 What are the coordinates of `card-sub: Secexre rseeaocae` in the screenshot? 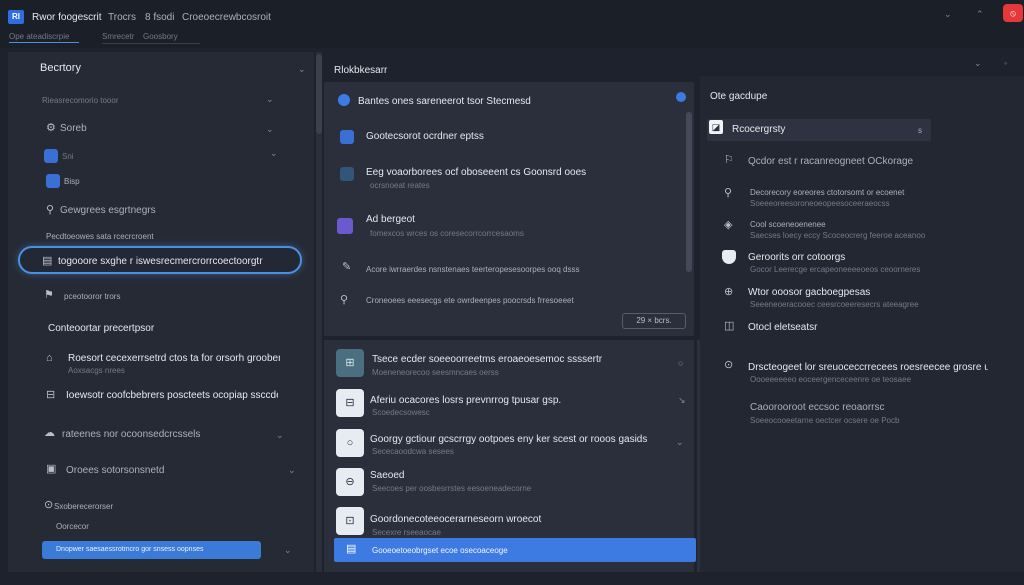 It's located at (406, 532).